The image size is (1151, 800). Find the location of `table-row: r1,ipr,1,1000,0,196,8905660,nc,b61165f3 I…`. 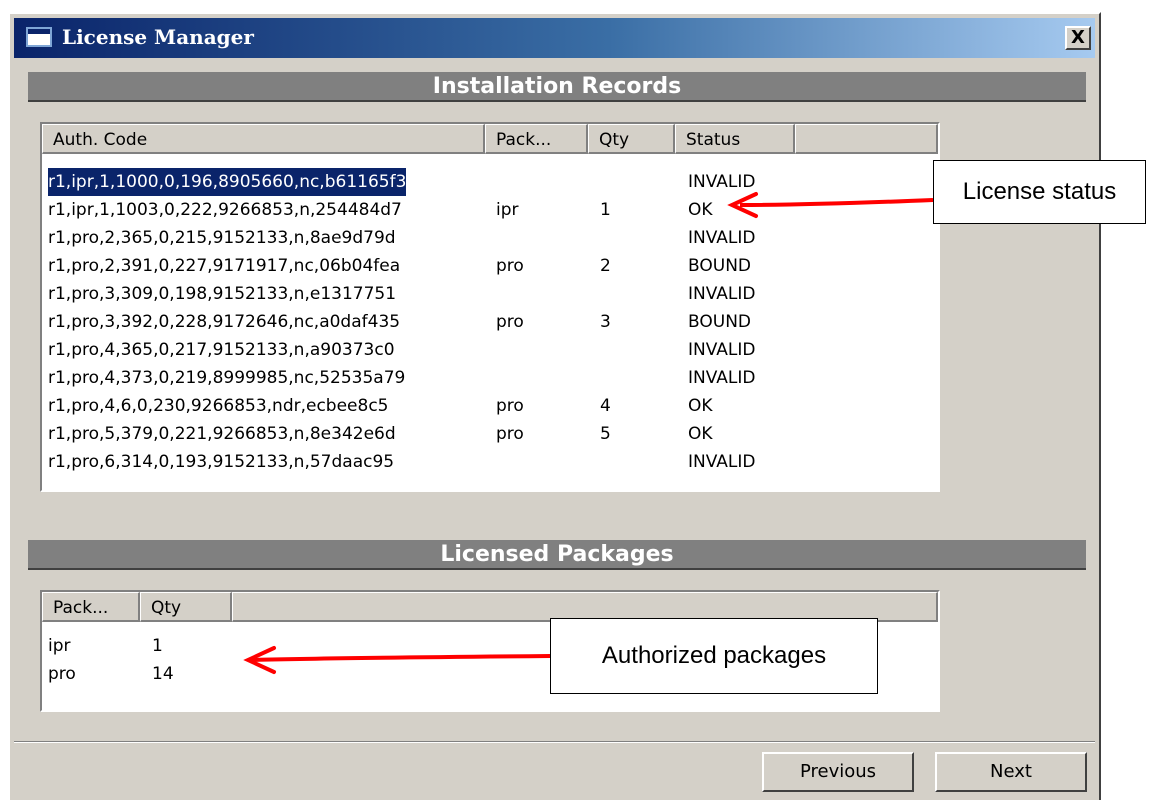

table-row: r1,ipr,1,1000,0,196,8905660,nc,b61165f3 I… is located at coordinates (490, 182).